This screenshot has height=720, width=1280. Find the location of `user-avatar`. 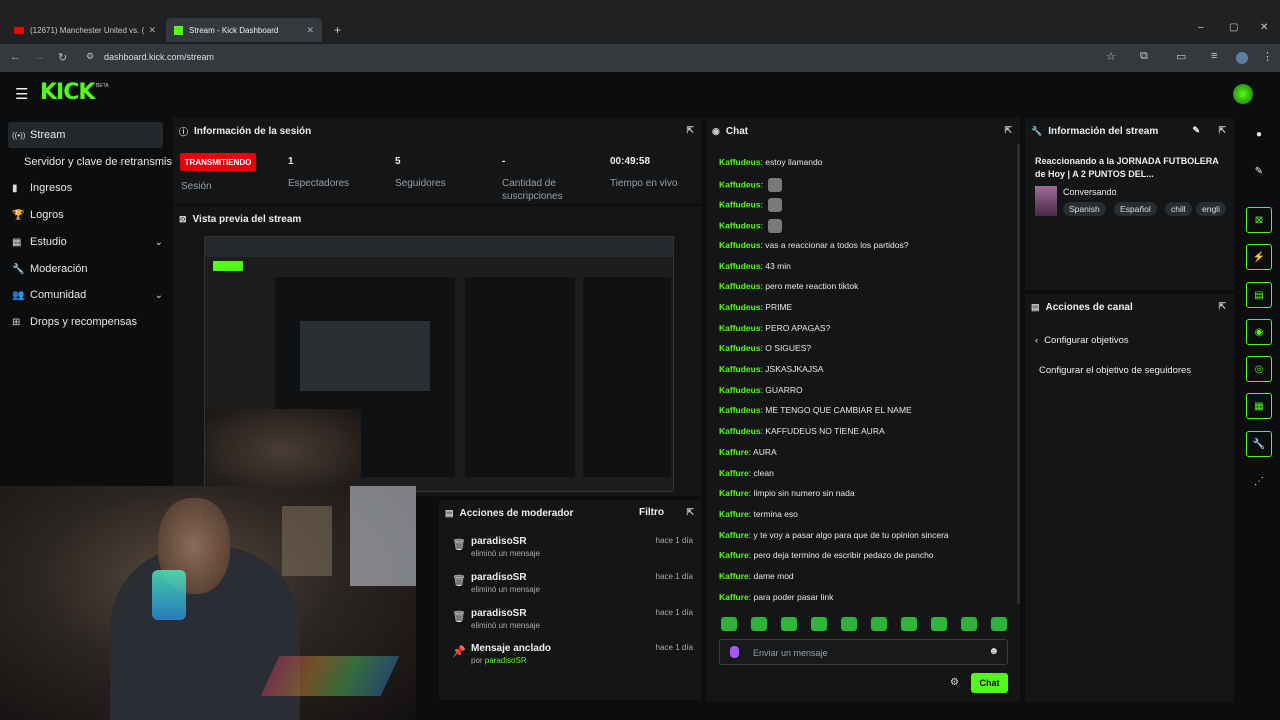

user-avatar is located at coordinates (1243, 94).